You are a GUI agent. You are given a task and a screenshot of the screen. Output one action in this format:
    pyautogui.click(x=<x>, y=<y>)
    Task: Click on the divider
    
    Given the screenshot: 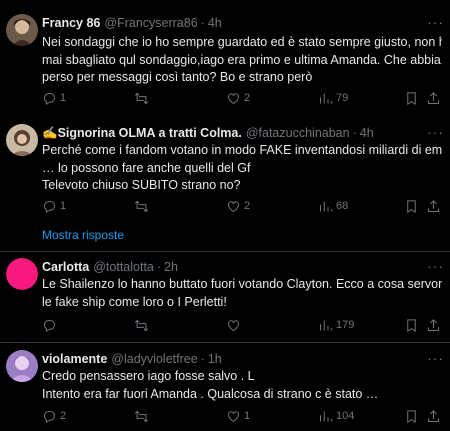 What is the action you would take?
    pyautogui.click(x=225, y=342)
    